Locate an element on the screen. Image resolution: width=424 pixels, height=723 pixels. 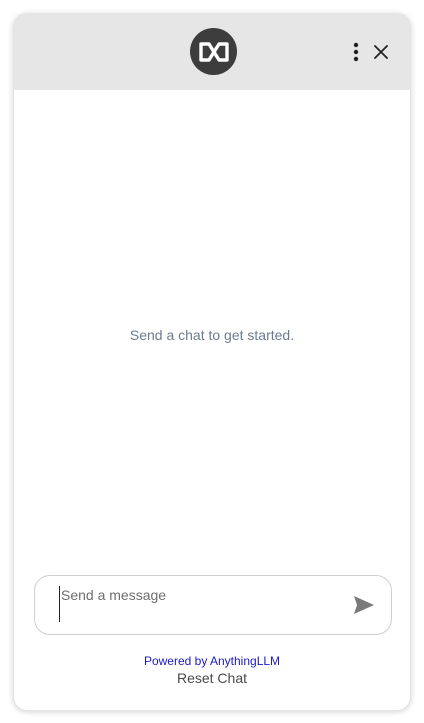
send-button is located at coordinates (364, 605).